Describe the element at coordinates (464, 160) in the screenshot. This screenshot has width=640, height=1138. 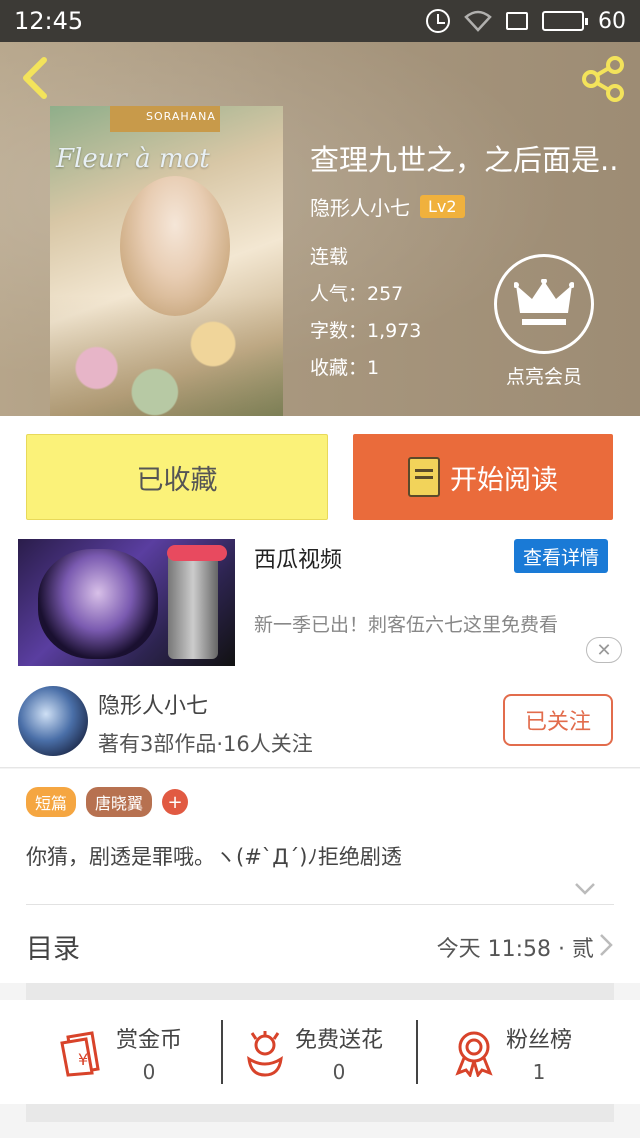
I see `book-title: 查理九世之，之后面是..` at that location.